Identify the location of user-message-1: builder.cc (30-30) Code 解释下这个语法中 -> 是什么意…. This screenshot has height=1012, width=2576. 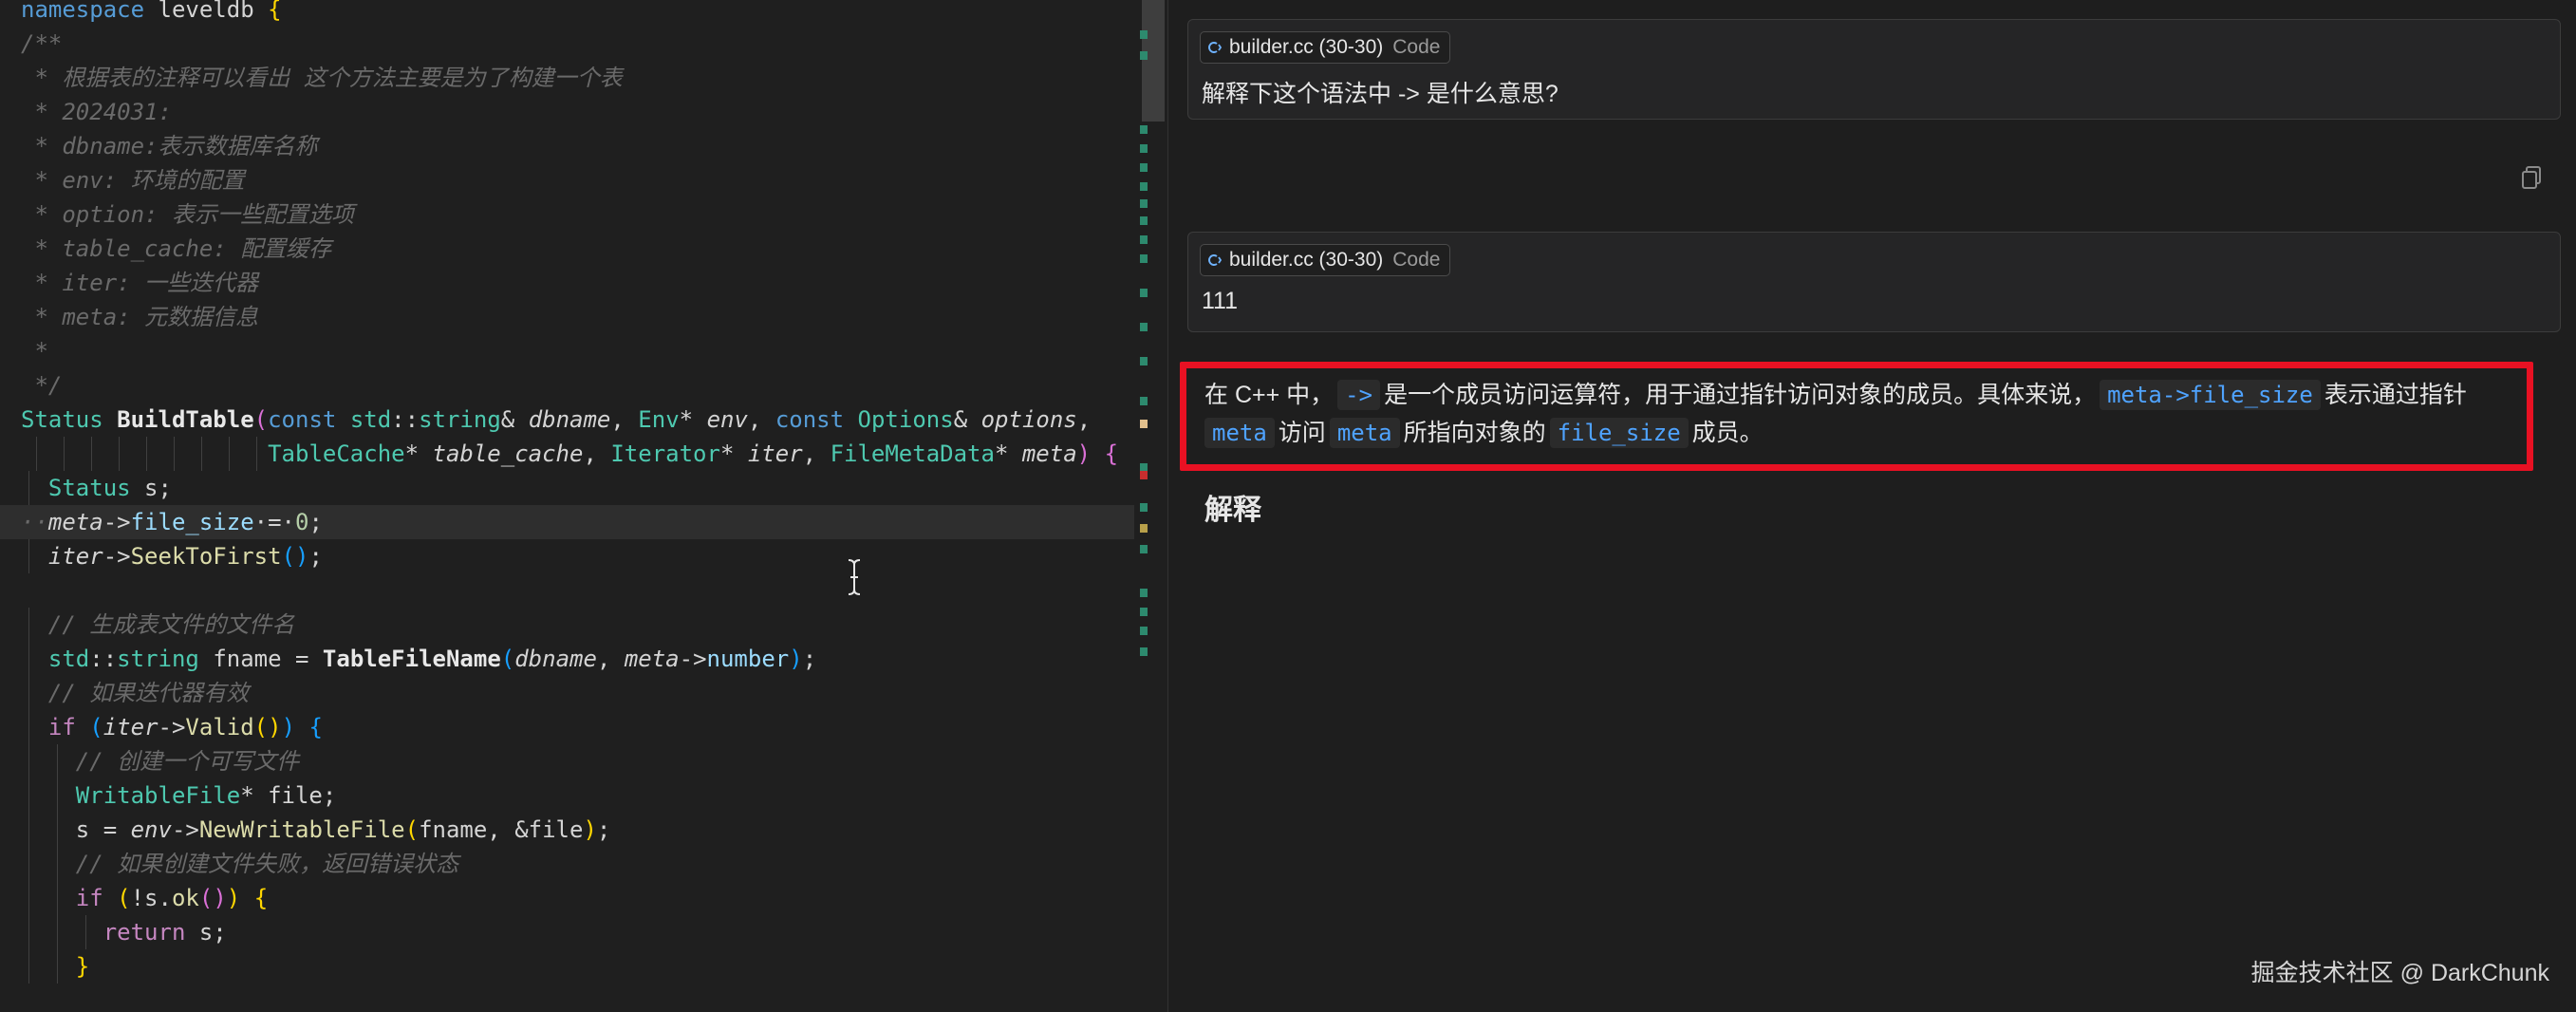
(1874, 69).